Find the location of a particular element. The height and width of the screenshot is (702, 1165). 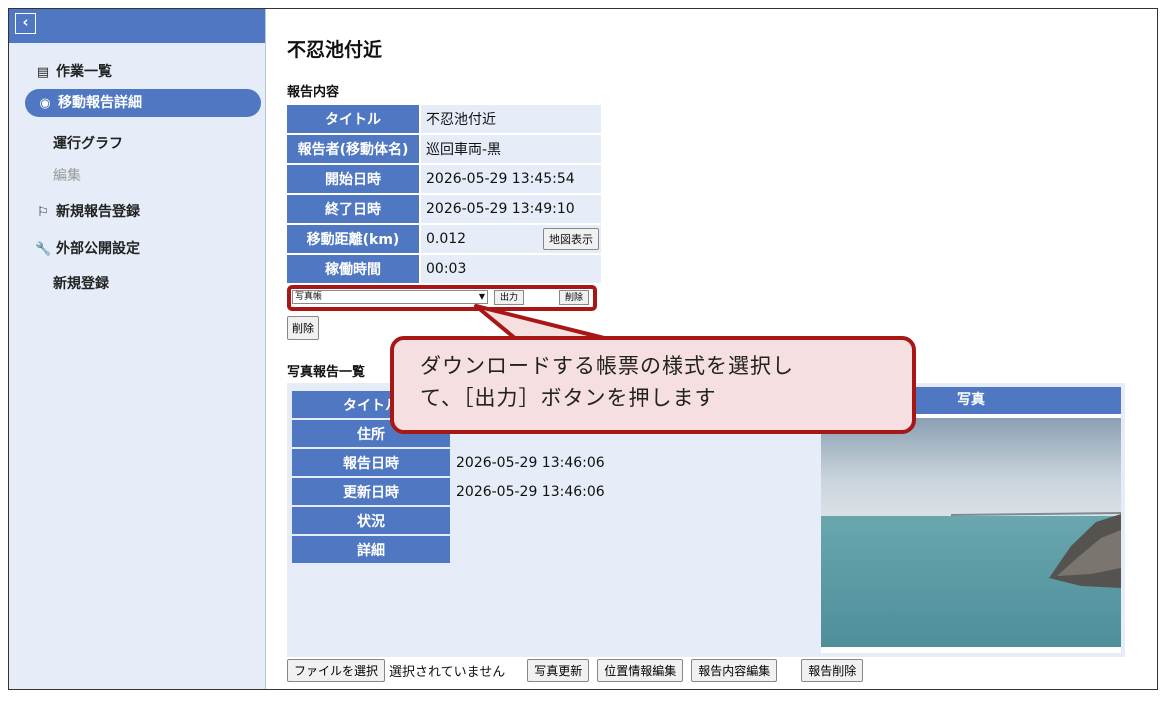

table-row: 更新日時 2026-05-29 13:46:06 is located at coordinates (551, 491).